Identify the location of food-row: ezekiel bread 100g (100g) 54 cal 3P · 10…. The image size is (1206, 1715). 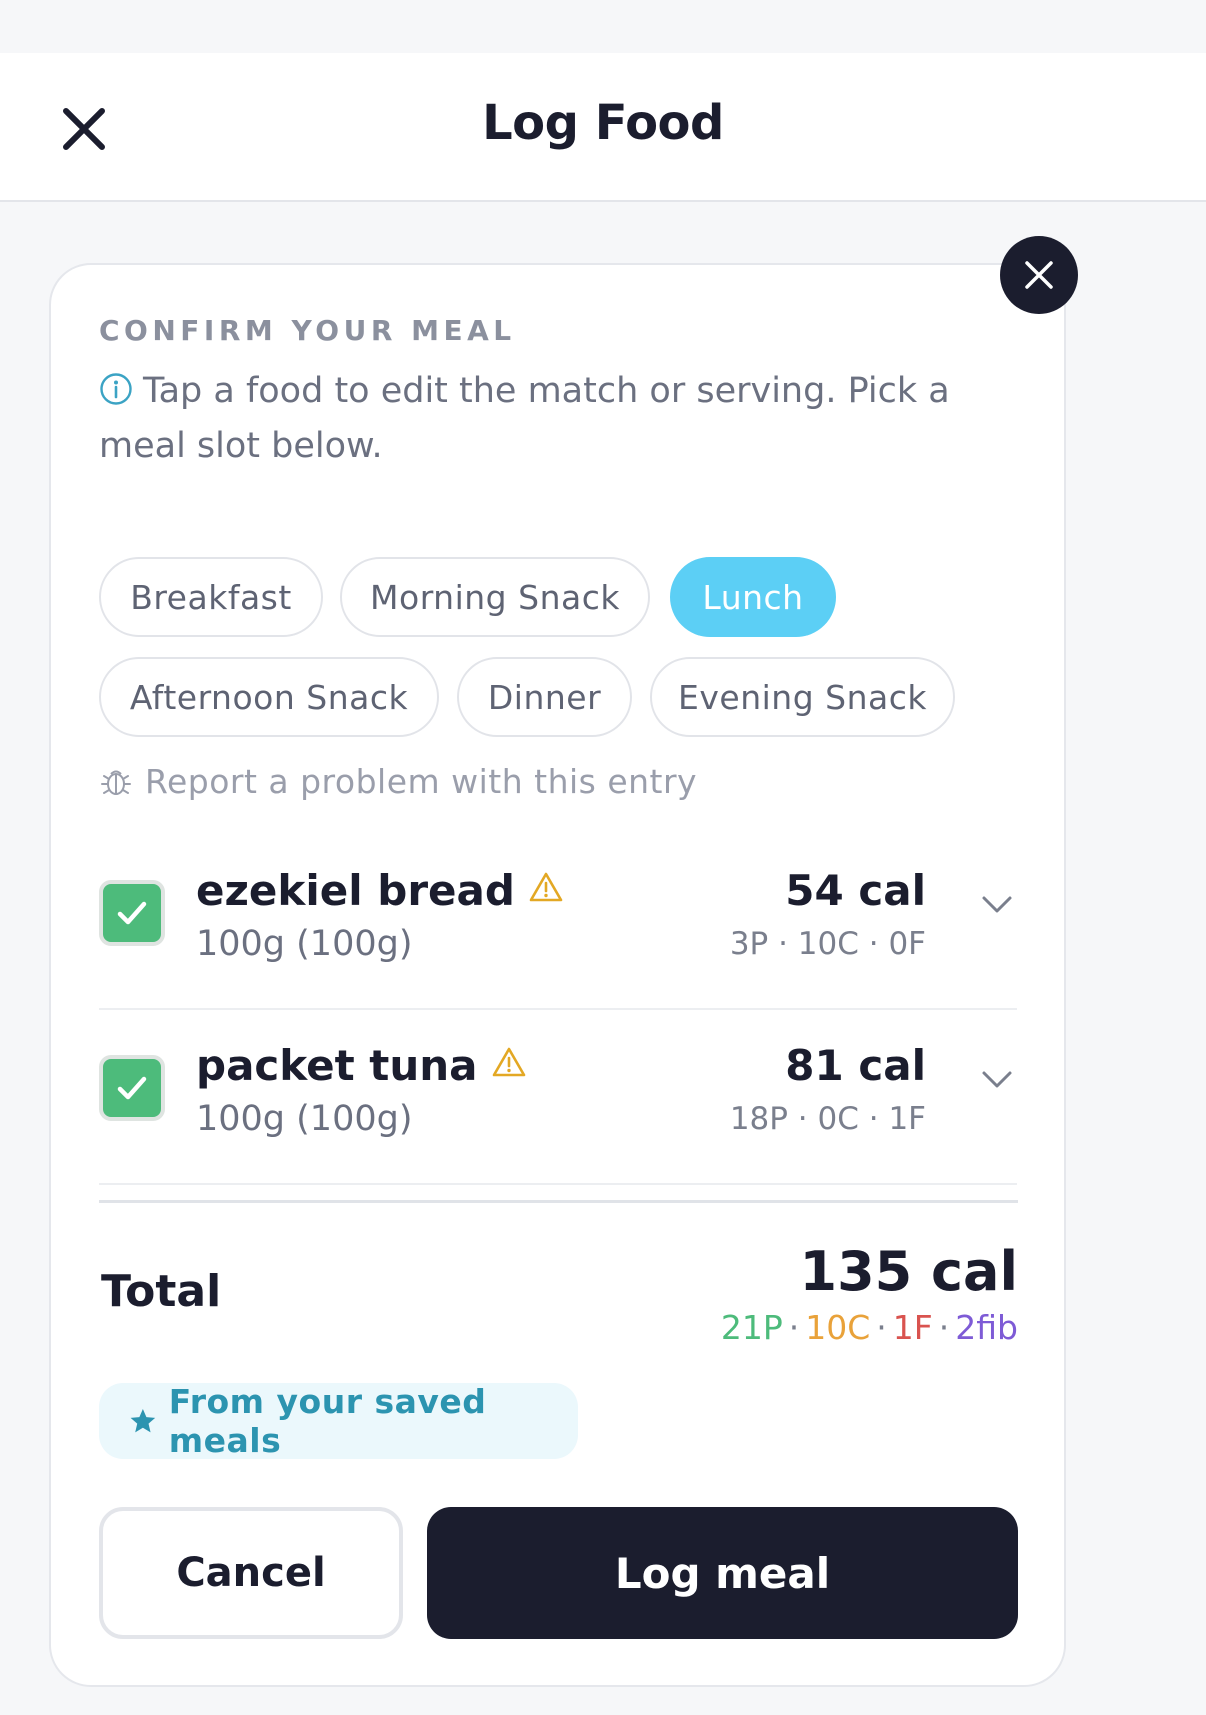
(558, 925).